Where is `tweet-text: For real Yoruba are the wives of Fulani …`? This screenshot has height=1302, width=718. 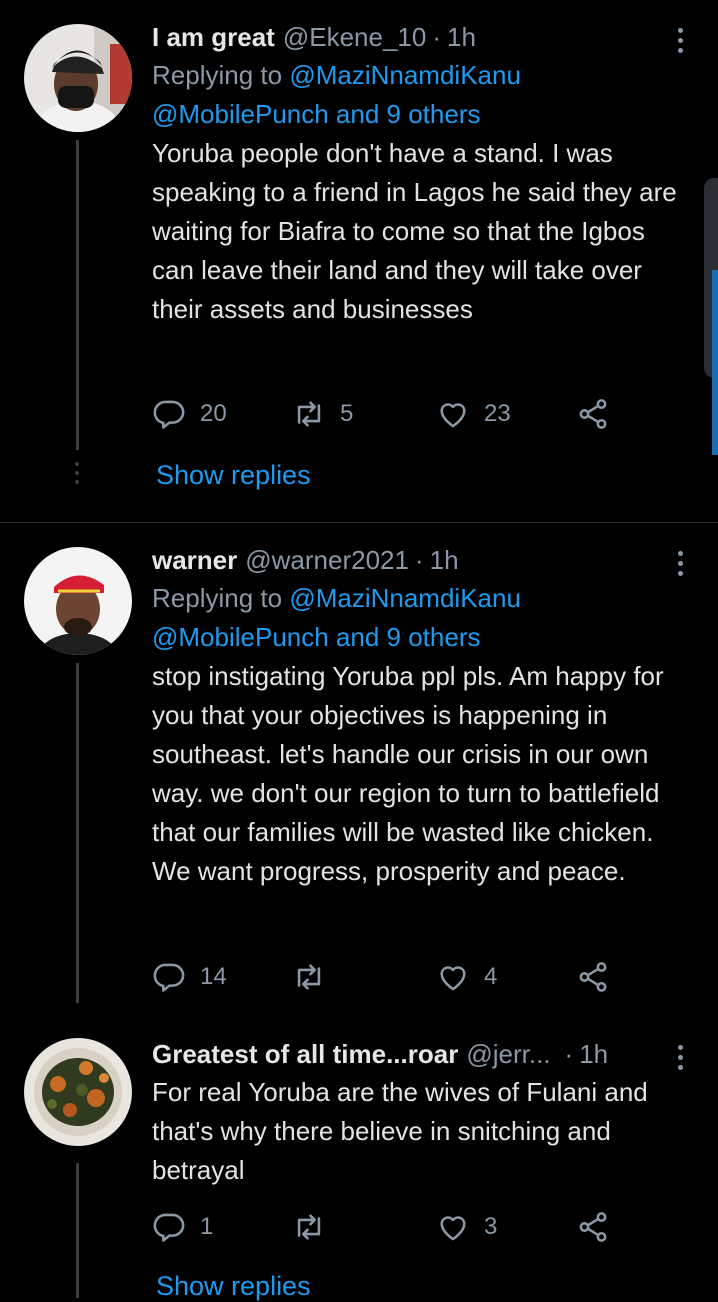 tweet-text: For real Yoruba are the wives of Fulani … is located at coordinates (400, 1131).